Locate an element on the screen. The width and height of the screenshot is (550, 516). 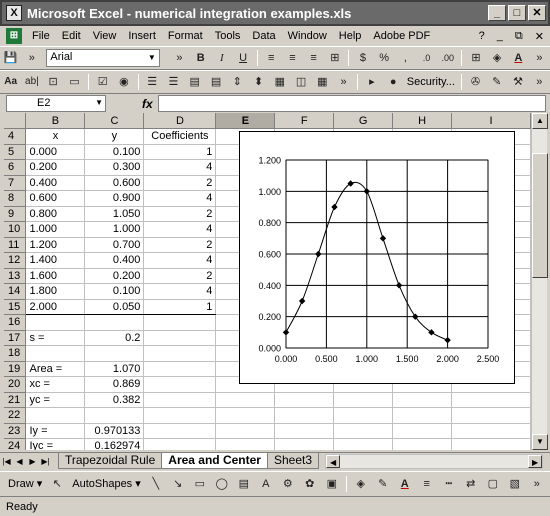
cell-c: 1.000 is located at coordinates (114, 229).